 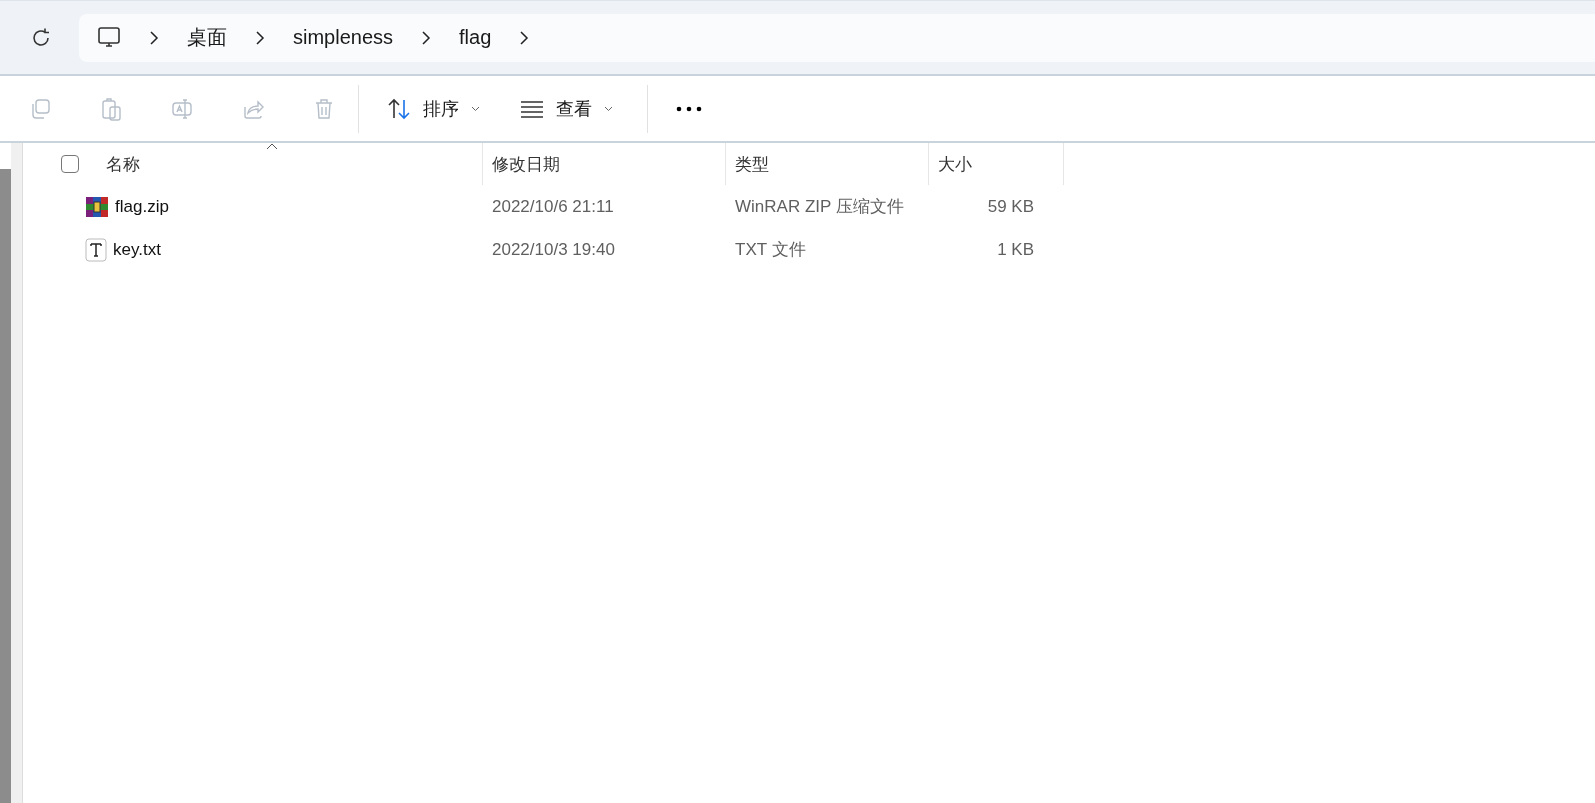 I want to click on breadcrumb-item: simpleness, so click(x=343, y=37).